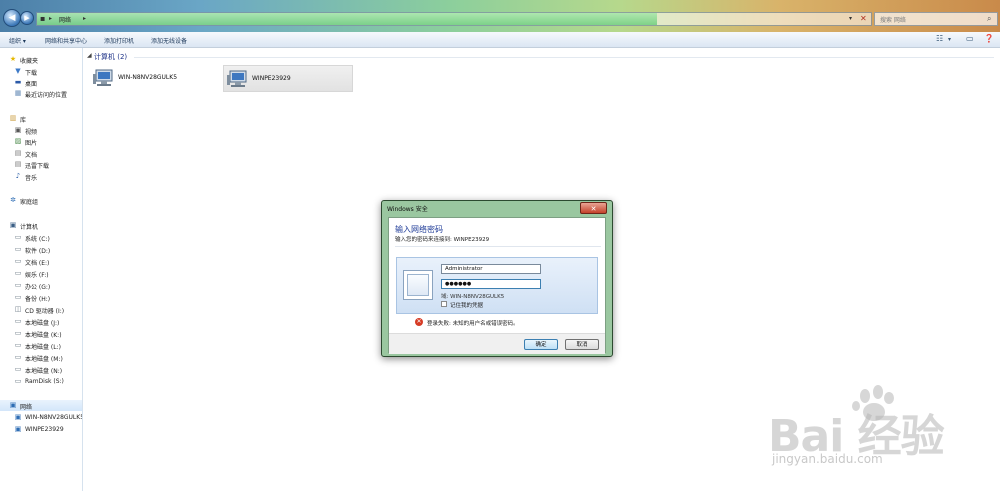 This screenshot has width=1000, height=491. What do you see at coordinates (41, 176) in the screenshot?
I see `nav-item-music: ♪ 音乐` at bounding box center [41, 176].